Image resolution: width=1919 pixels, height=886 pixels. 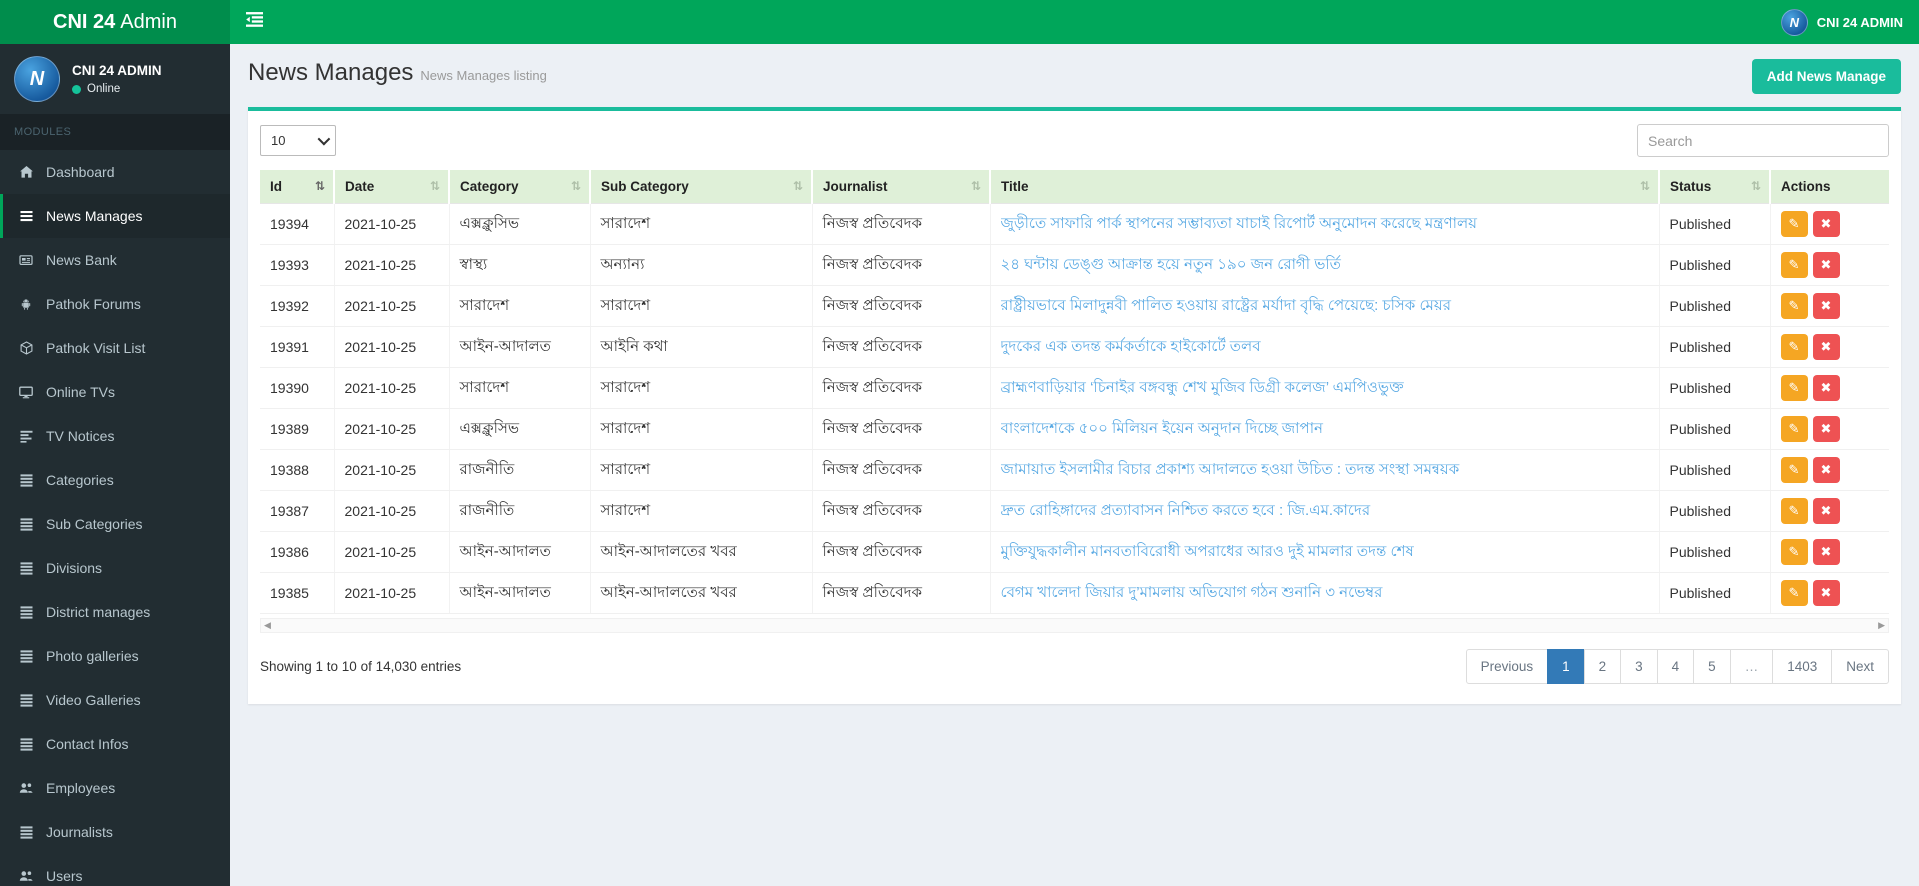 I want to click on pagination-page-3: 3, so click(x=1639, y=666).